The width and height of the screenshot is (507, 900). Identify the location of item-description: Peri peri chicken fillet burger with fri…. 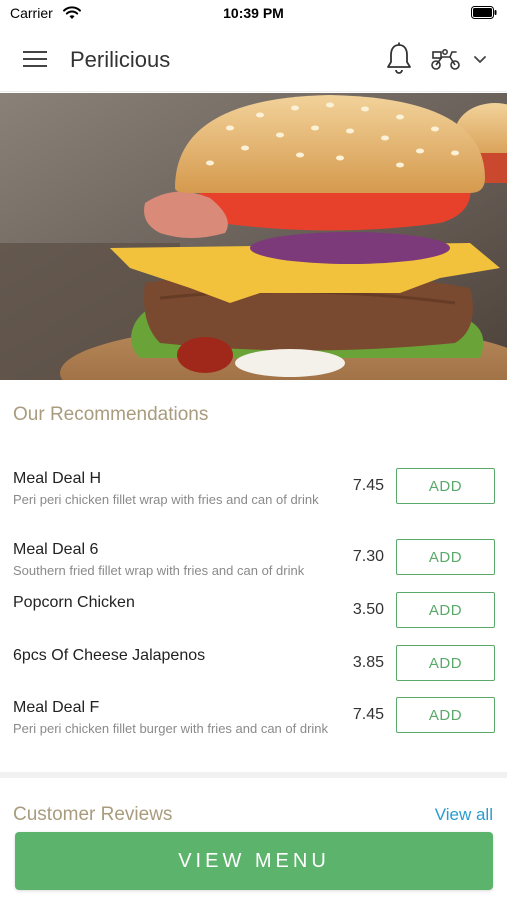
(171, 728).